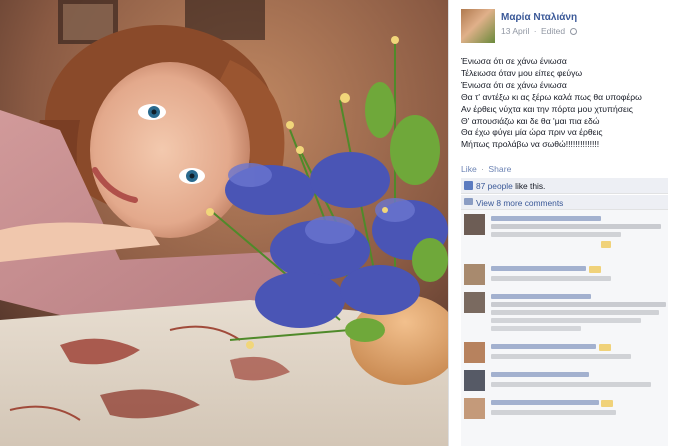 This screenshot has width=675, height=446. Describe the element at coordinates (499, 169) in the screenshot. I see `share-link: Share` at that location.